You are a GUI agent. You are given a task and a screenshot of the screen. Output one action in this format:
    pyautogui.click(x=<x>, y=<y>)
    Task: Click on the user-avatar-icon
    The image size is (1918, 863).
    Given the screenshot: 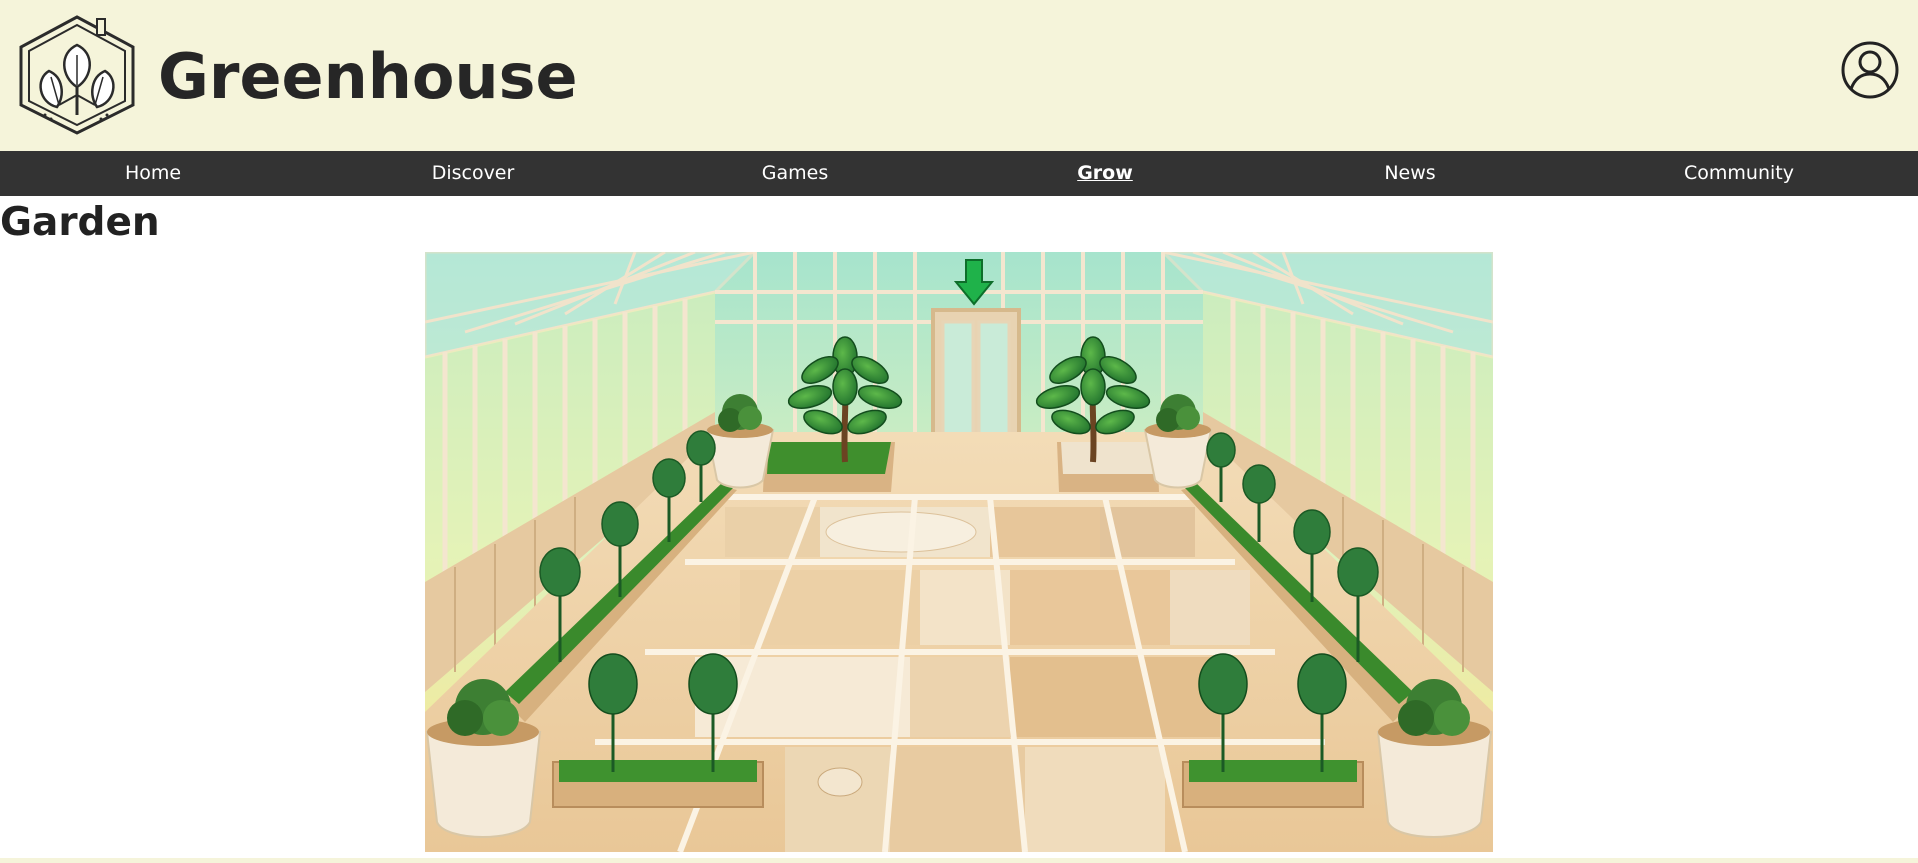 What is the action you would take?
    pyautogui.click(x=1870, y=70)
    